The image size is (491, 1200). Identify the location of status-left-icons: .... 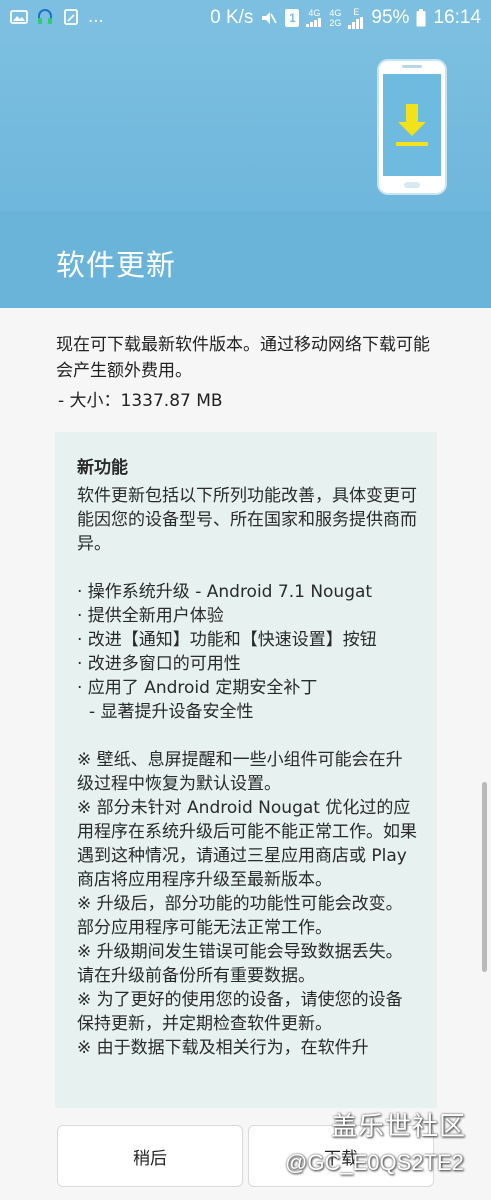
(57, 17).